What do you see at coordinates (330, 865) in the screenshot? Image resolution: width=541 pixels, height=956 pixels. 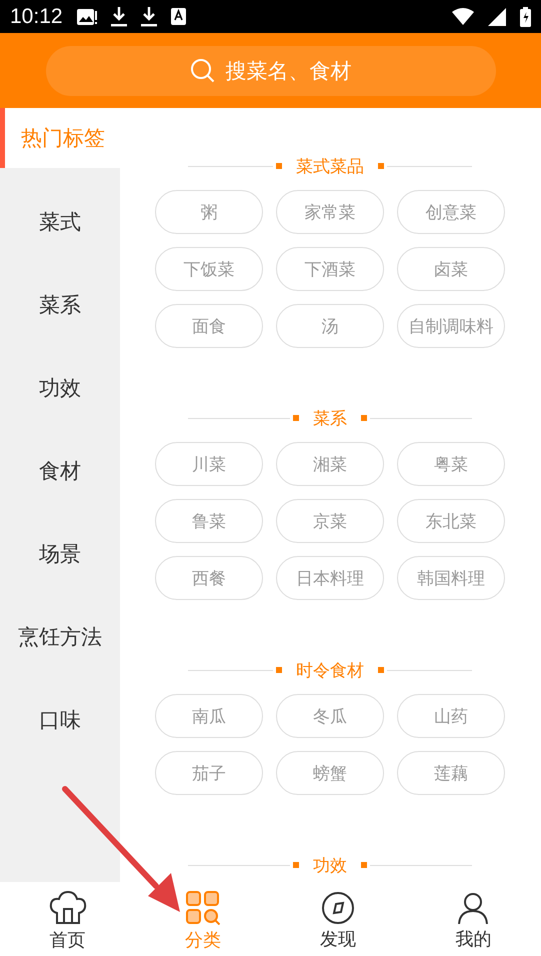 I see `section-title: 功效` at bounding box center [330, 865].